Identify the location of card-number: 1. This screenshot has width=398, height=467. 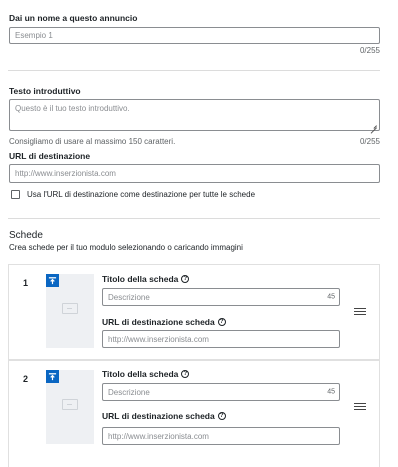
(26, 283).